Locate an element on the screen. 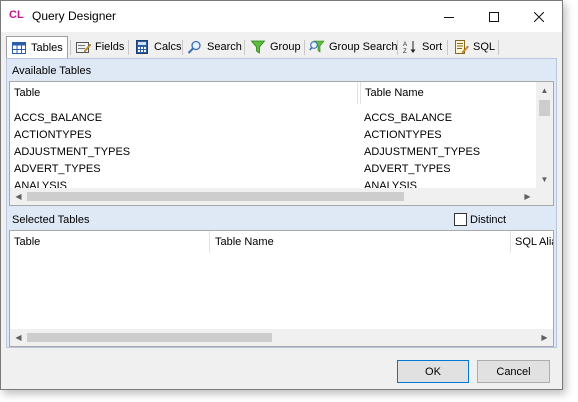 The width and height of the screenshot is (578, 402). vertical-scrollbar: ▲ ▼ is located at coordinates (544, 135).